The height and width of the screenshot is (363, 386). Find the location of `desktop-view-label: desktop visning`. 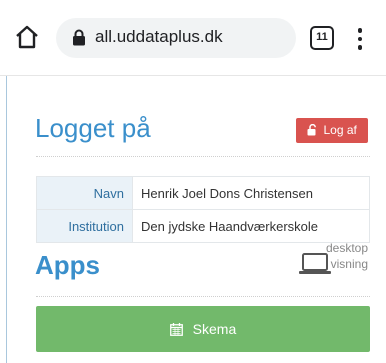

desktop-view-label: desktop visning is located at coordinates (347, 256).